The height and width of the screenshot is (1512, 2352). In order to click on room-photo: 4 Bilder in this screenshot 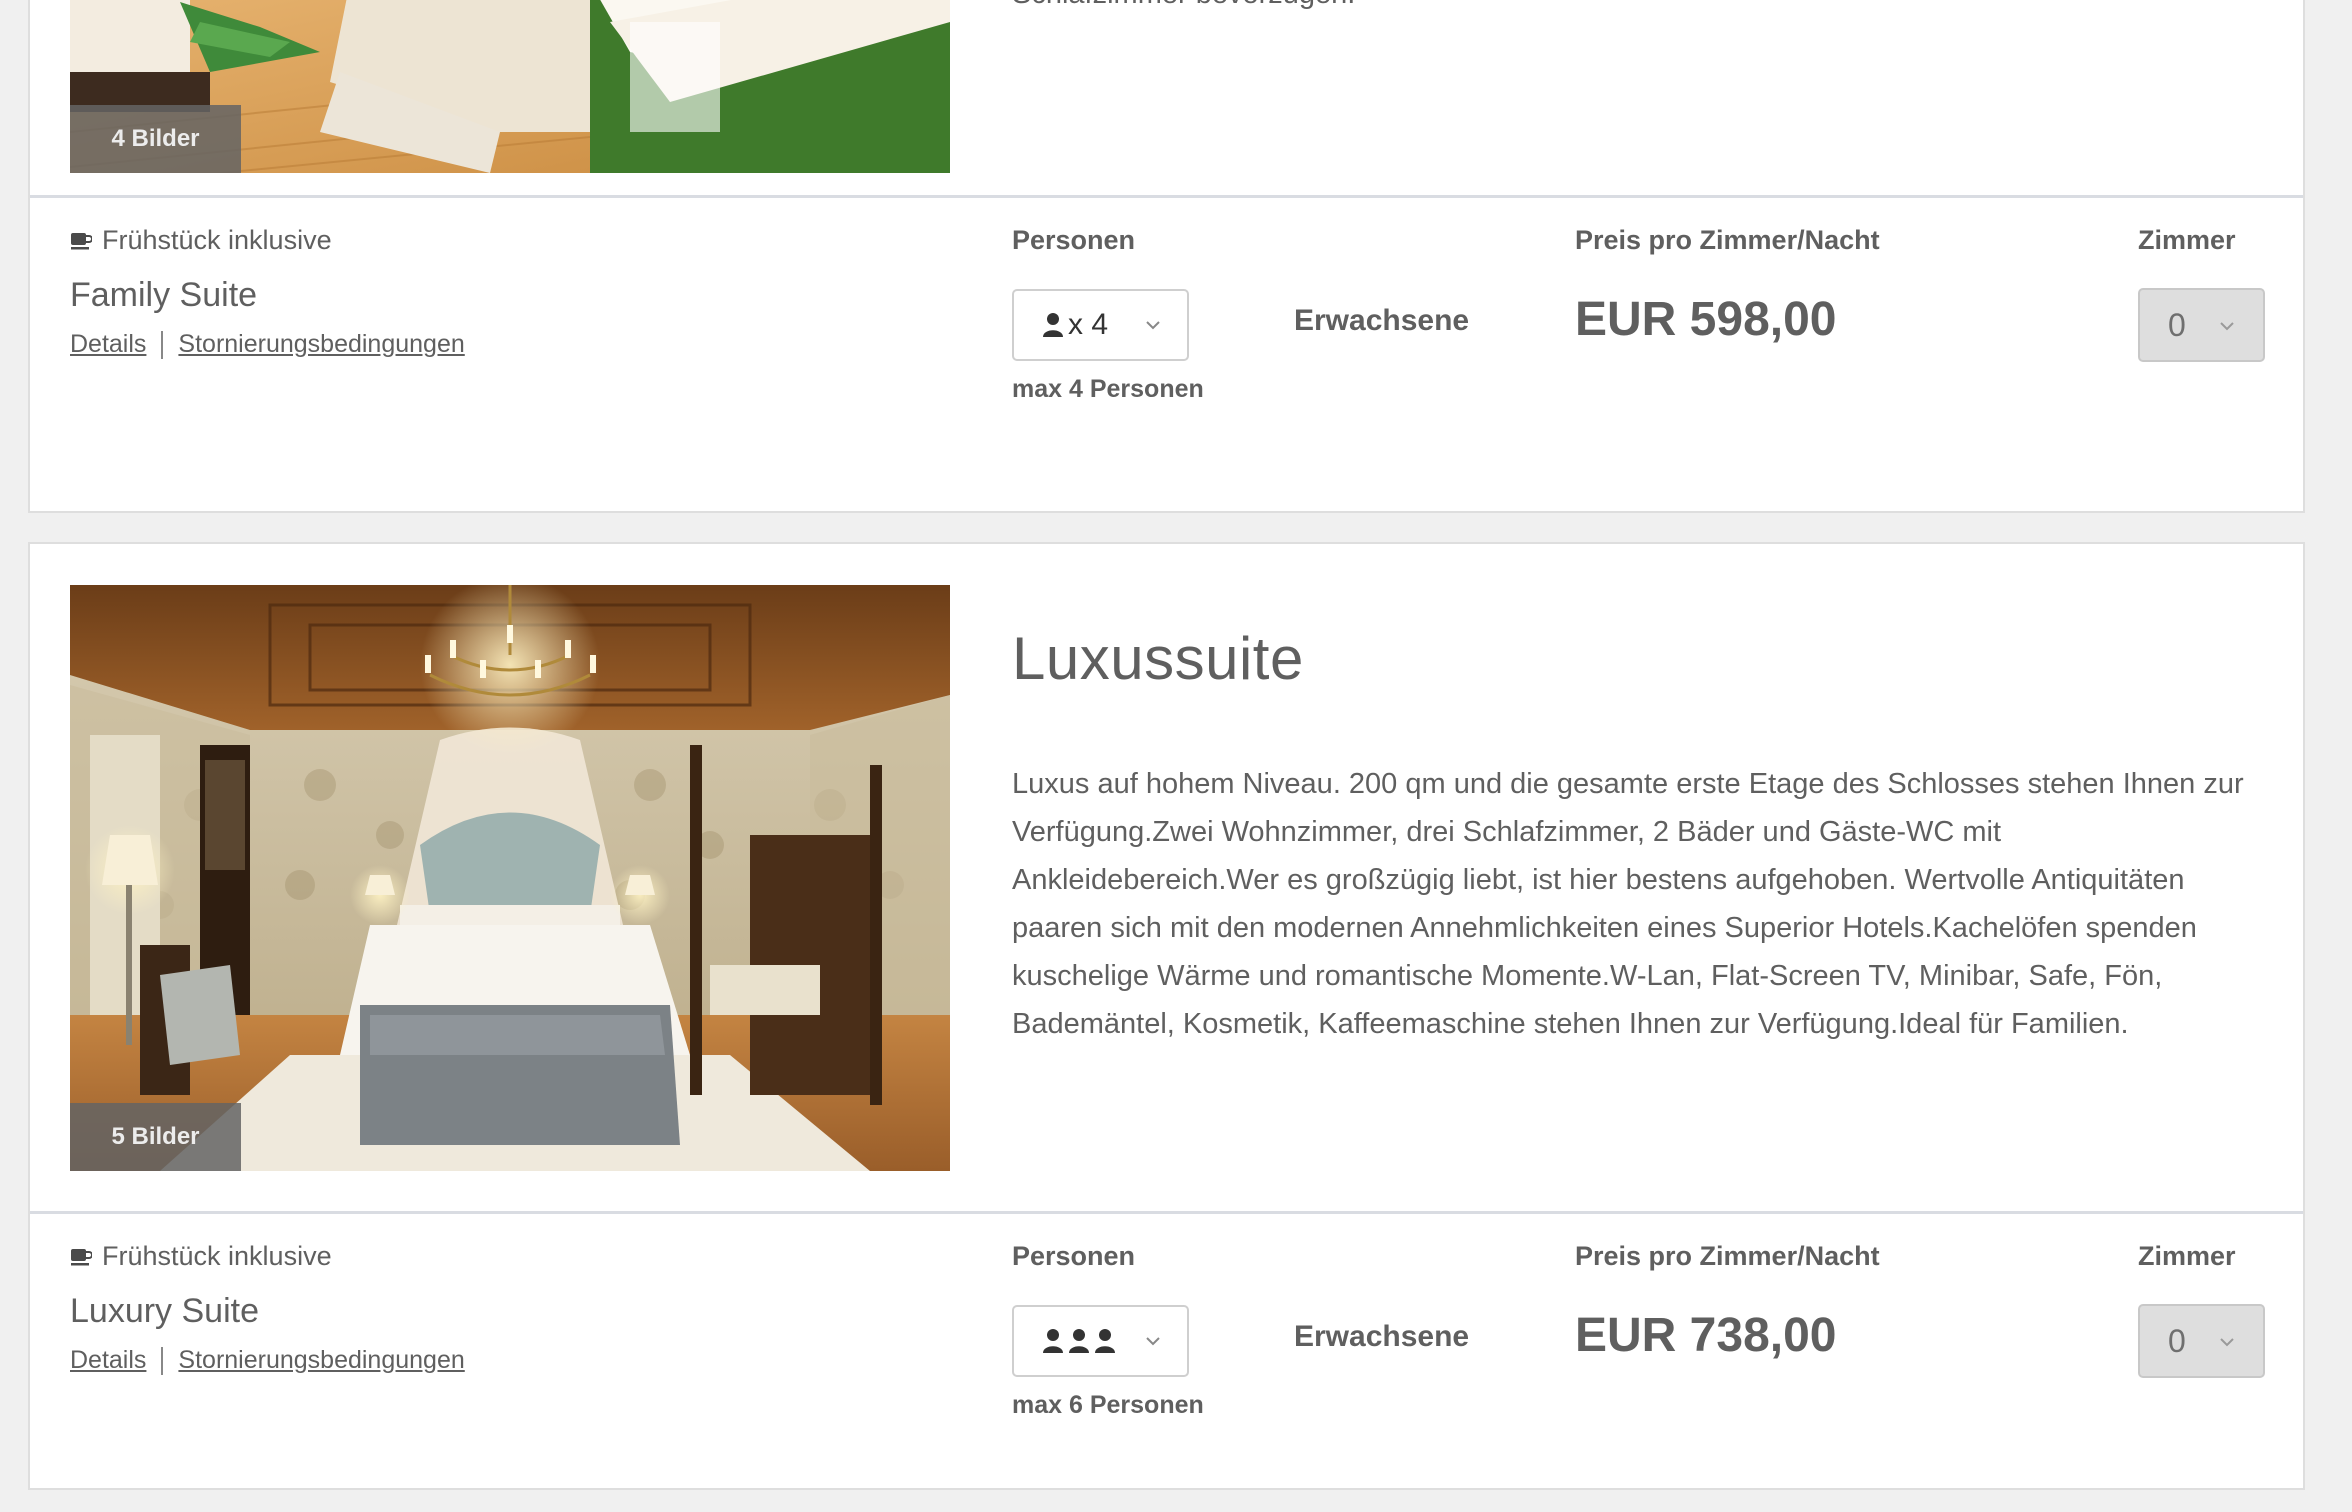, I will do `click(510, 86)`.